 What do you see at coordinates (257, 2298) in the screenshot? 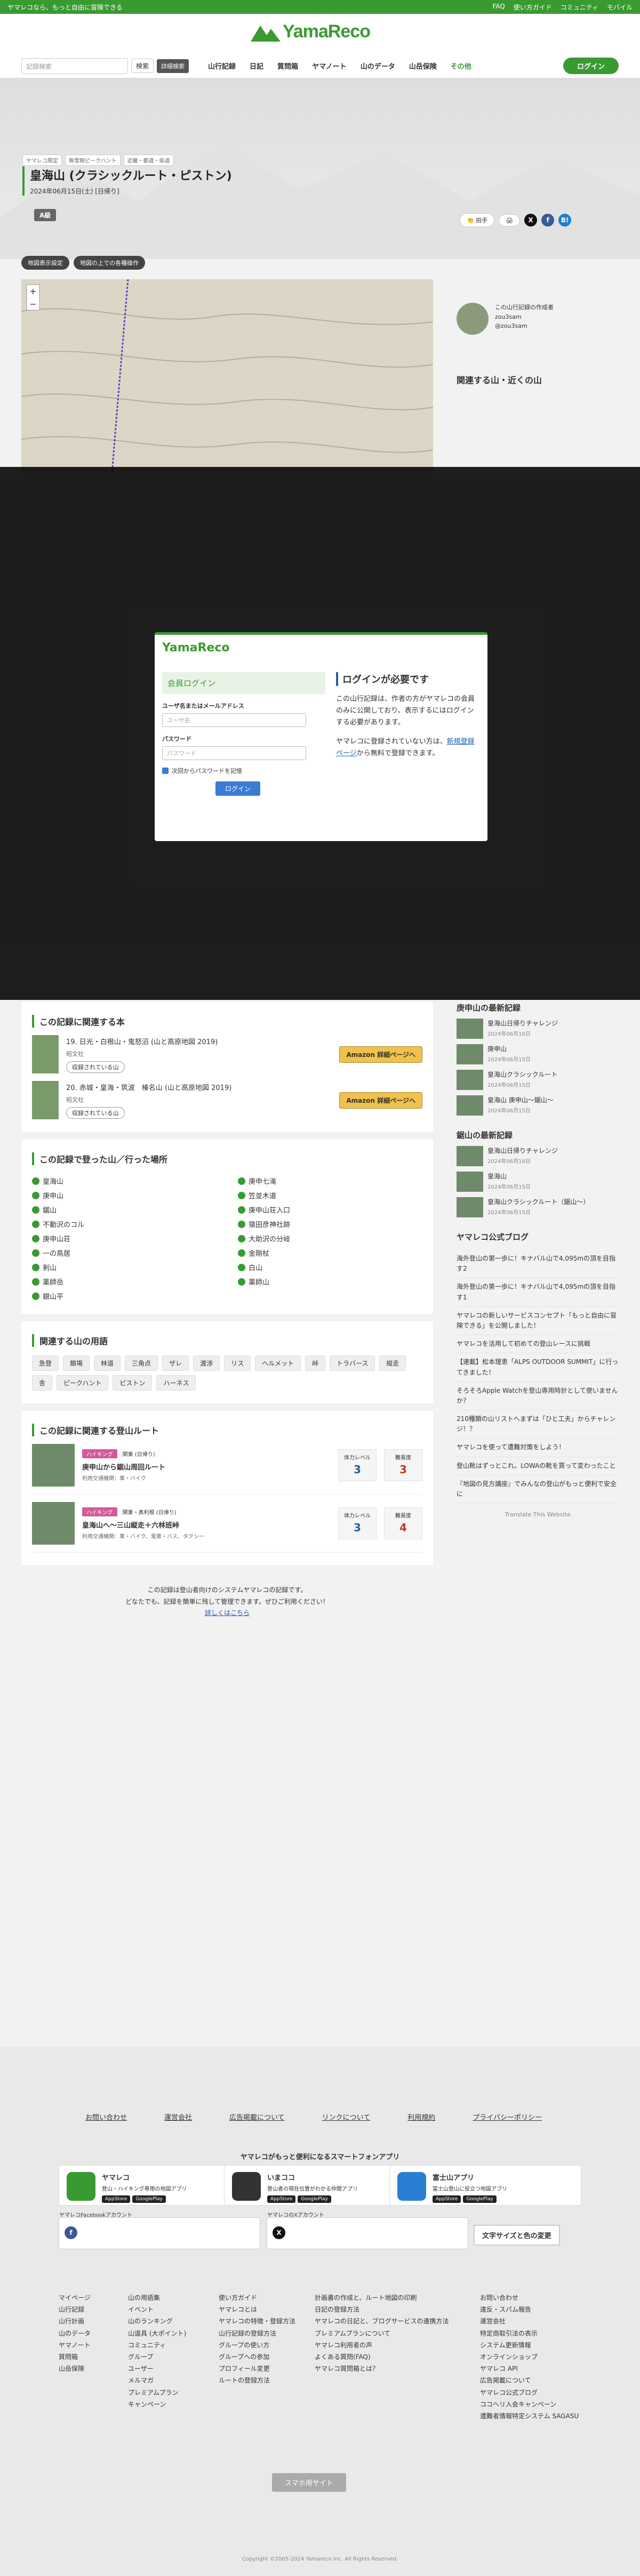
I see `footer-item: 使い方ガイド` at bounding box center [257, 2298].